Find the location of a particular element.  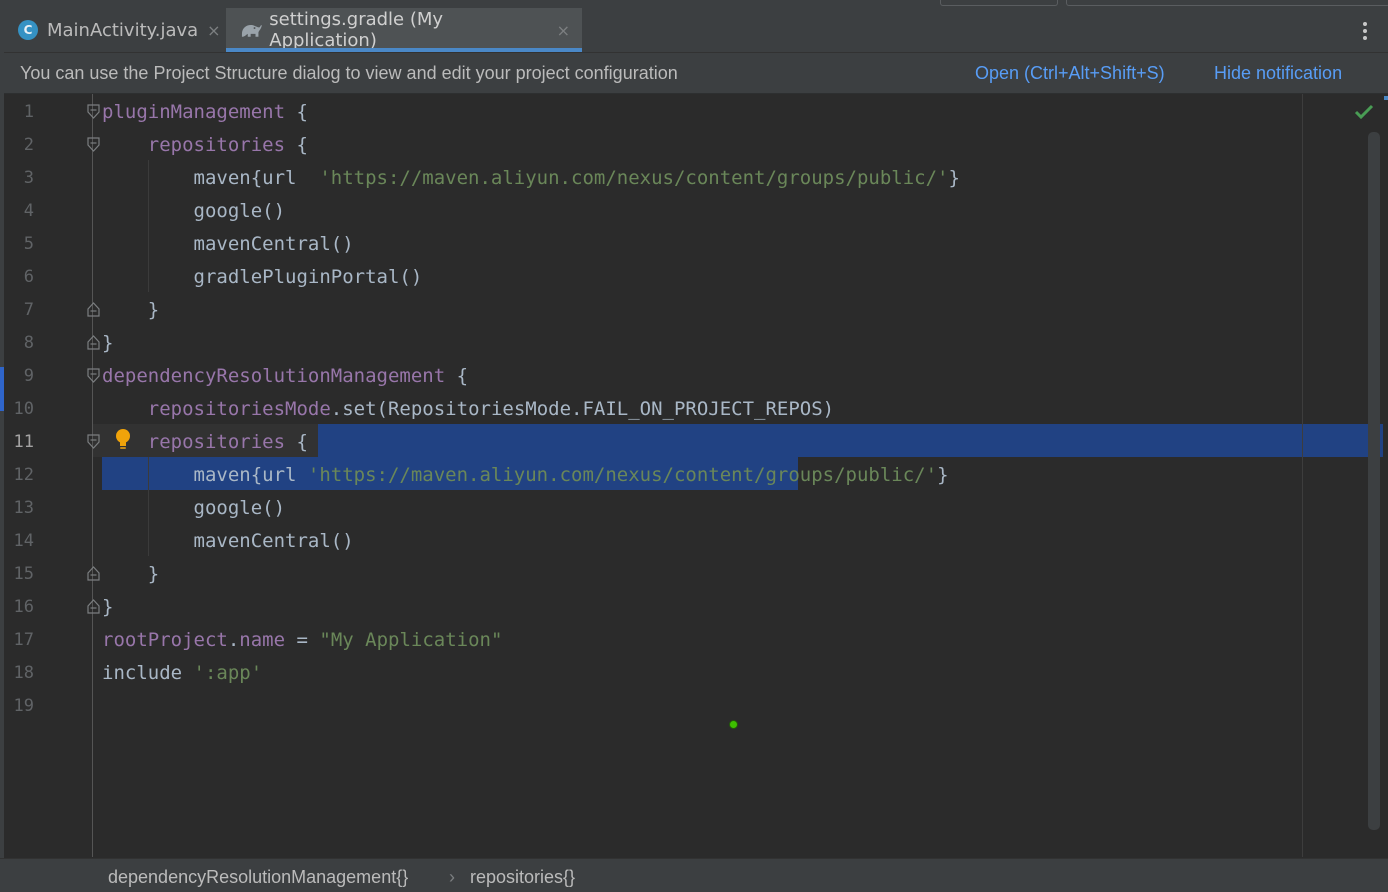

code-token: dependencyResolutionManagement is located at coordinates (274, 376).